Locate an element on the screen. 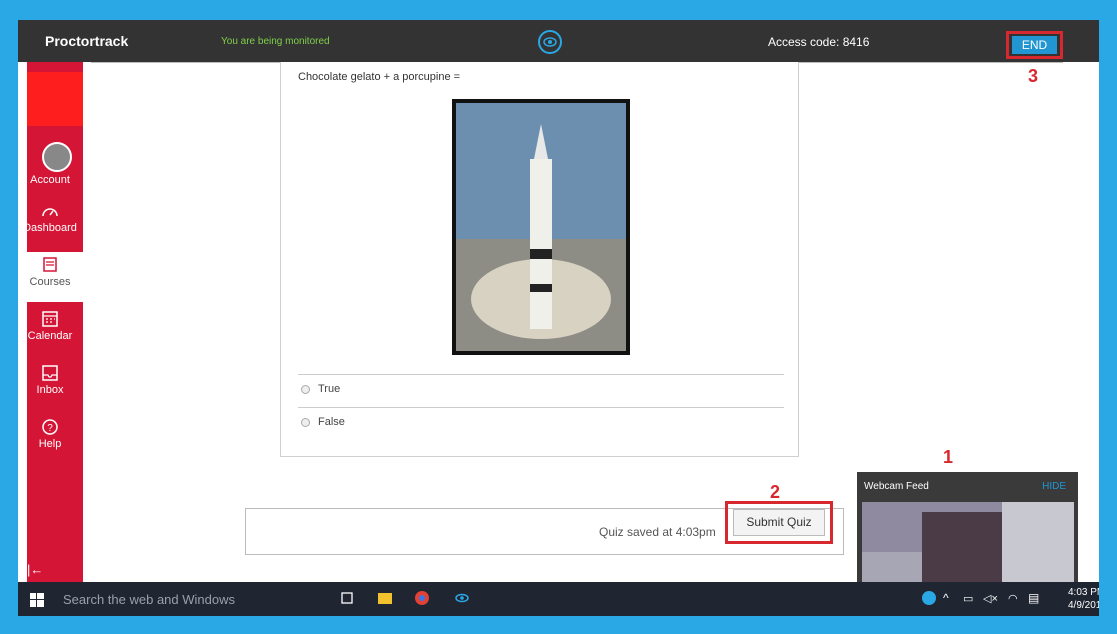  logo is located at coordinates (55, 99).